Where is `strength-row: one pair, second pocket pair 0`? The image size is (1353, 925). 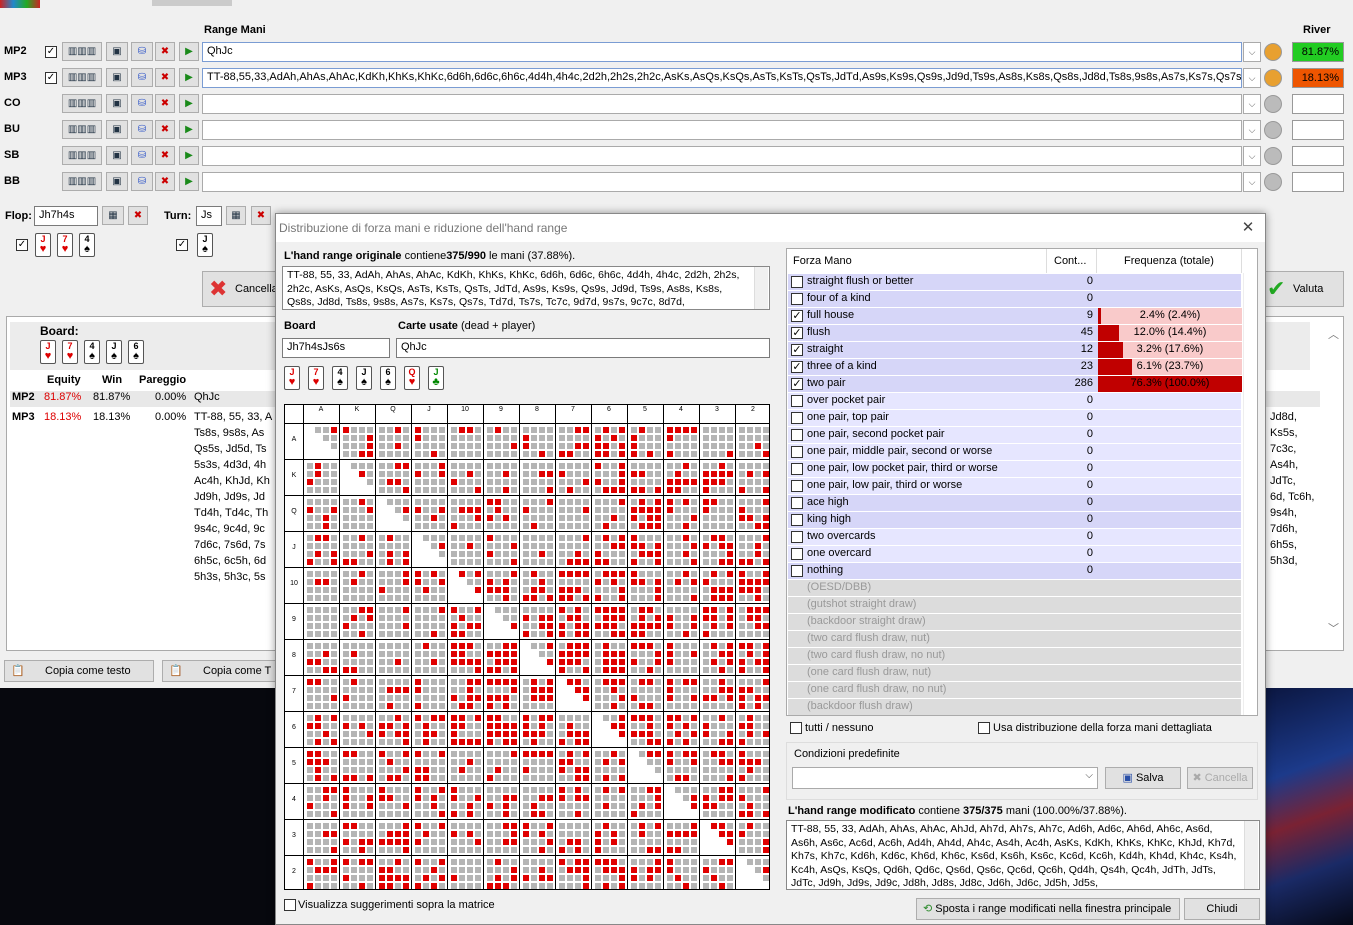
strength-row: one pair, second pocket pair 0 is located at coordinates (1014, 435).